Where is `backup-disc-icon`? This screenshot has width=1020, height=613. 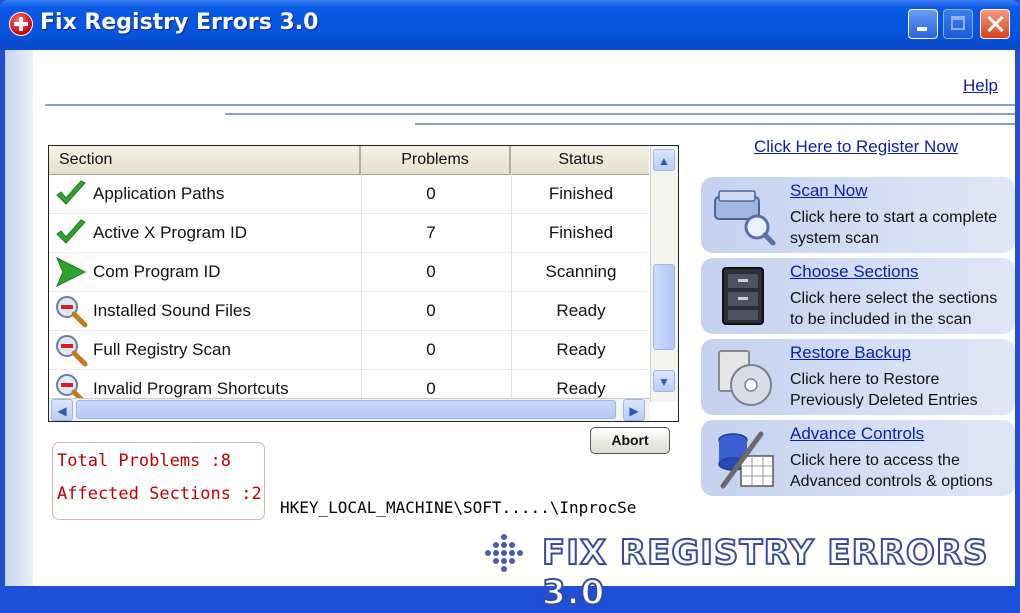 backup-disc-icon is located at coordinates (744, 377).